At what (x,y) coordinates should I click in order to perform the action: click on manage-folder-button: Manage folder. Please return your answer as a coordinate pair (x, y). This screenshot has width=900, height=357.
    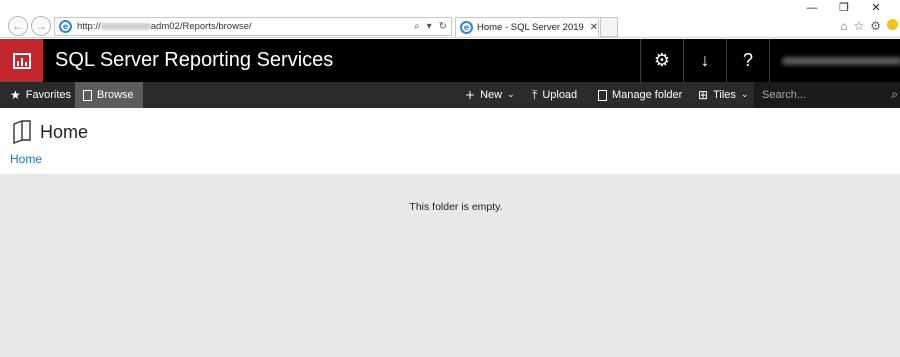
    Looking at the image, I should click on (640, 95).